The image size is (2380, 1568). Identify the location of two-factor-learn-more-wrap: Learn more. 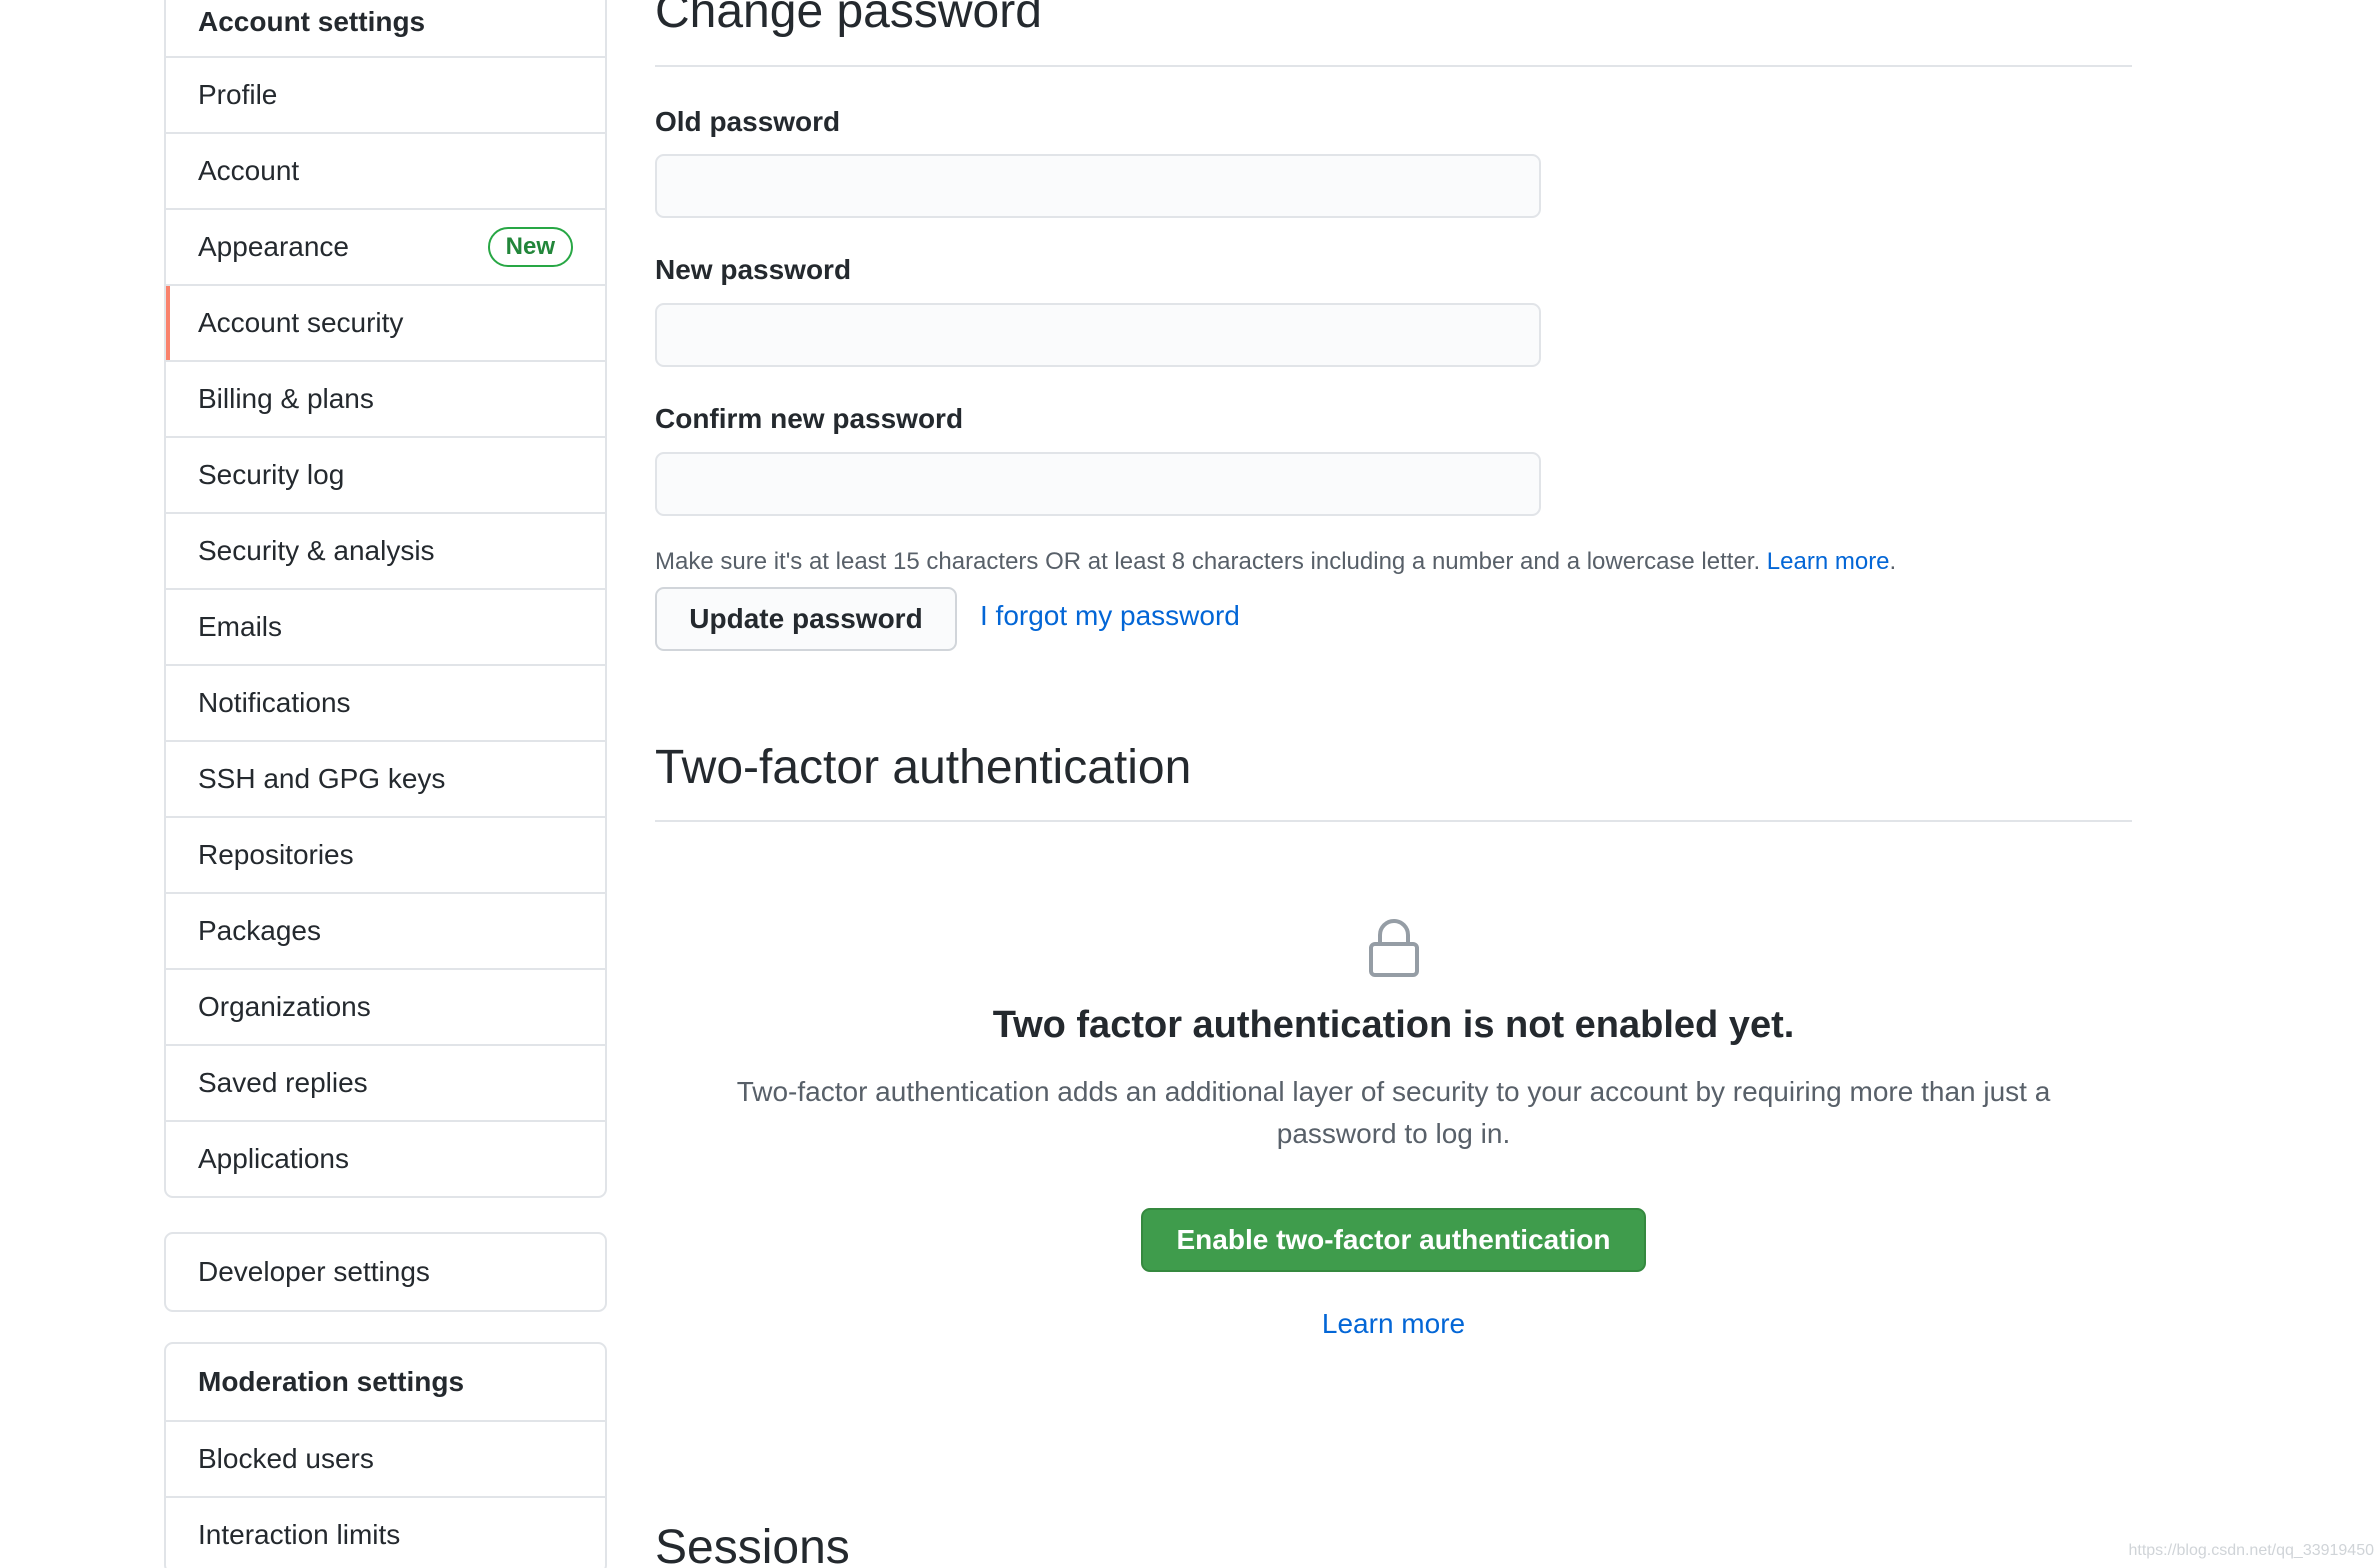
(1393, 1324).